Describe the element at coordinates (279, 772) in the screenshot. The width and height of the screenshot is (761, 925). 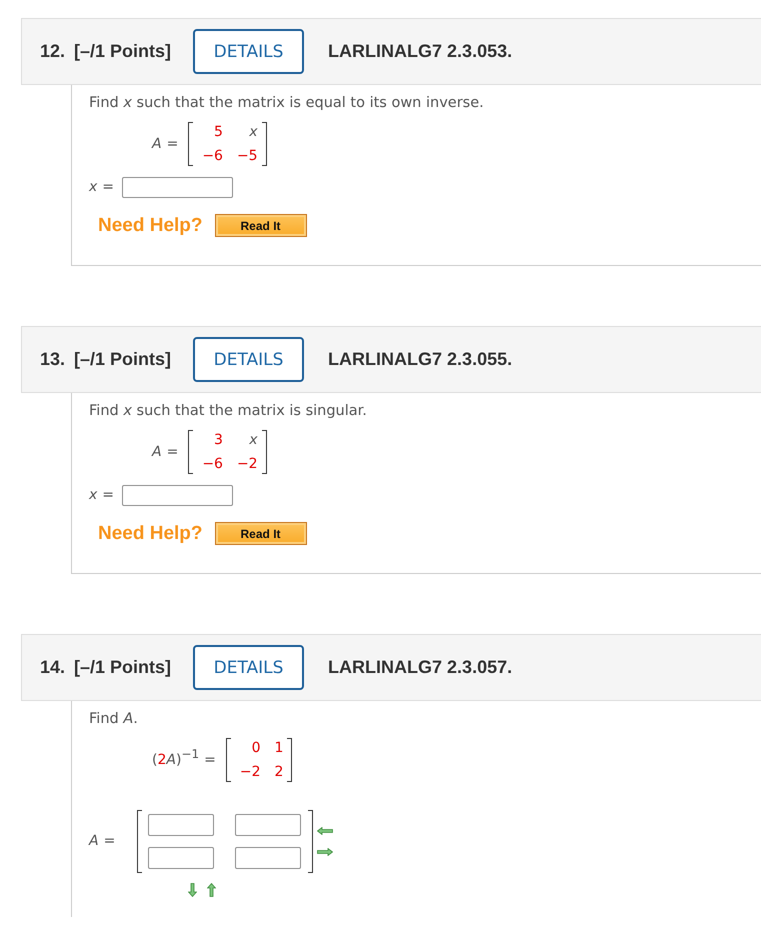
I see `matrix-entry: 2` at that location.